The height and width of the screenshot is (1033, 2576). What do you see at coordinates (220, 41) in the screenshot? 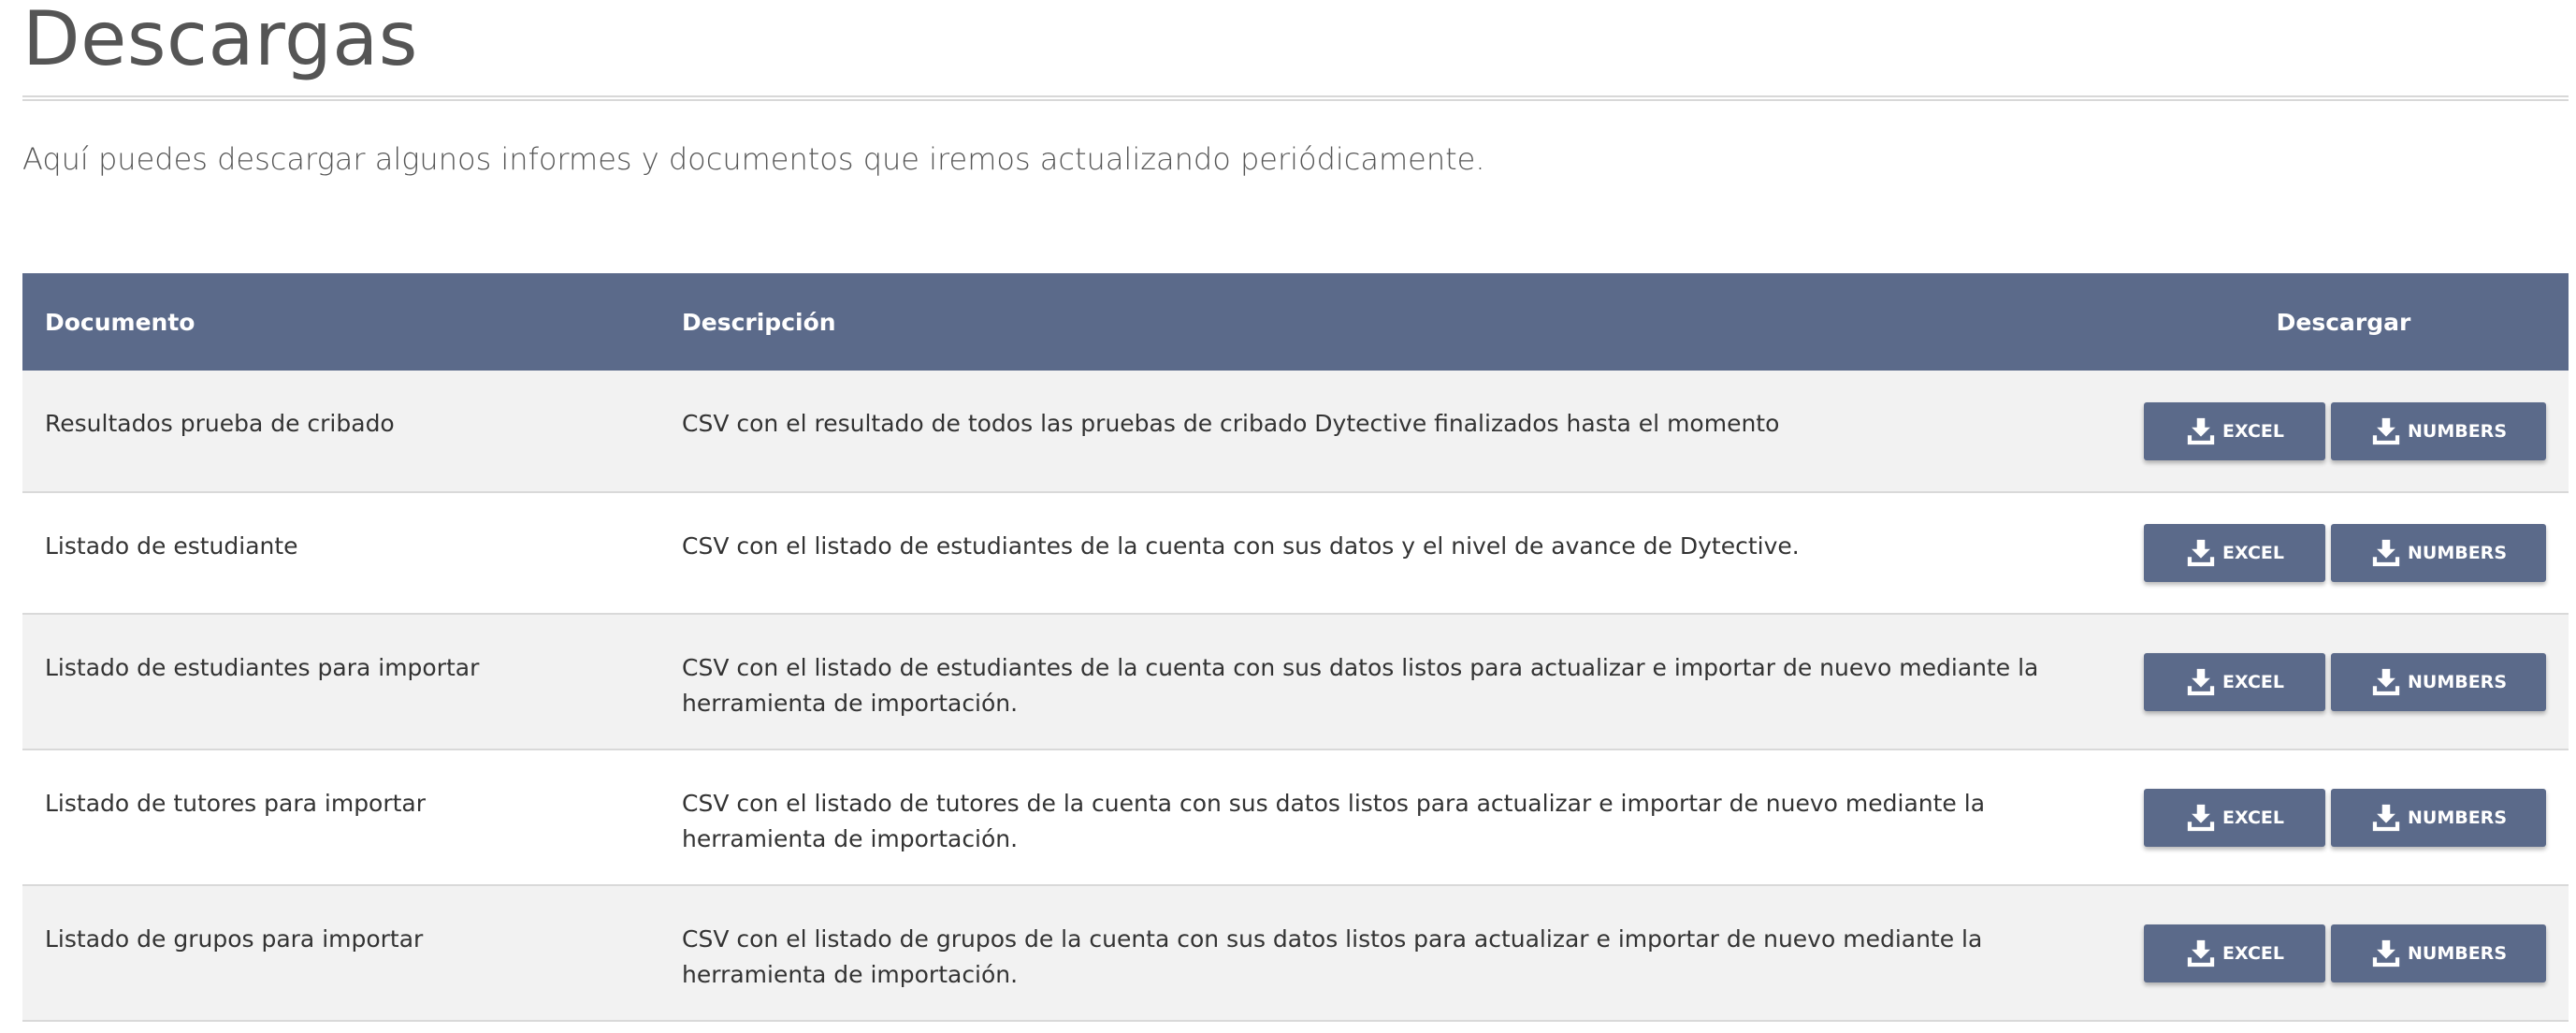
I see `page-title: Descargas` at bounding box center [220, 41].